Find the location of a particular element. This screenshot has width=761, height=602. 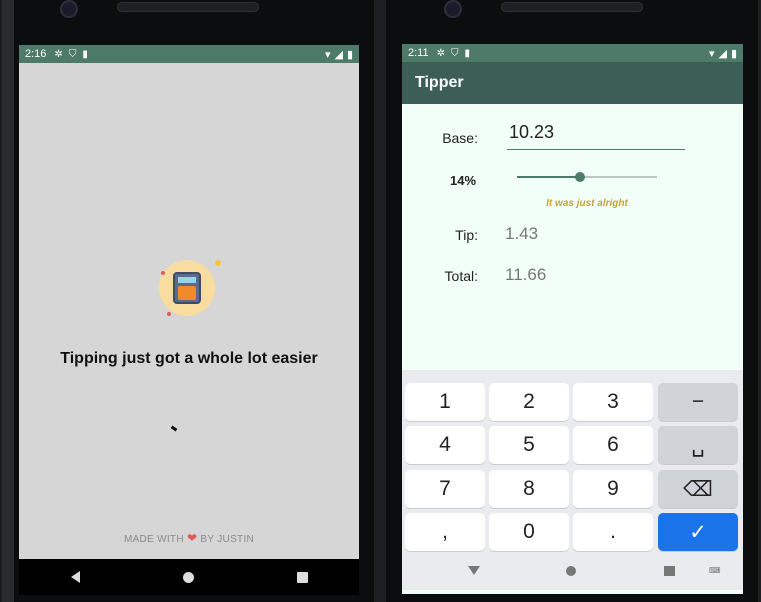

heart-icon: ❤ is located at coordinates (192, 538).